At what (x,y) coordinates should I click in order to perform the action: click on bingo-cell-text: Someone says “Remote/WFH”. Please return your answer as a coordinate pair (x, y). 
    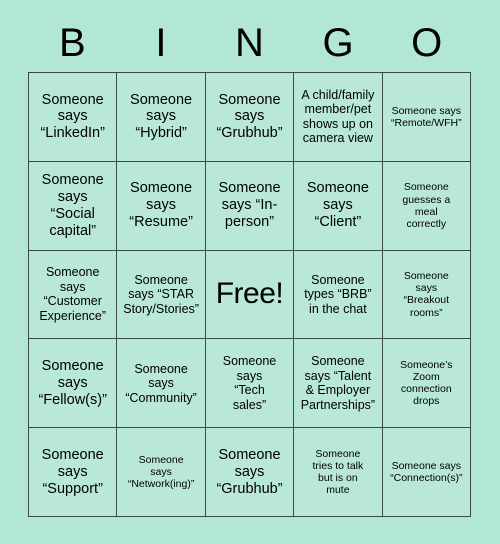
    Looking at the image, I should click on (426, 116).